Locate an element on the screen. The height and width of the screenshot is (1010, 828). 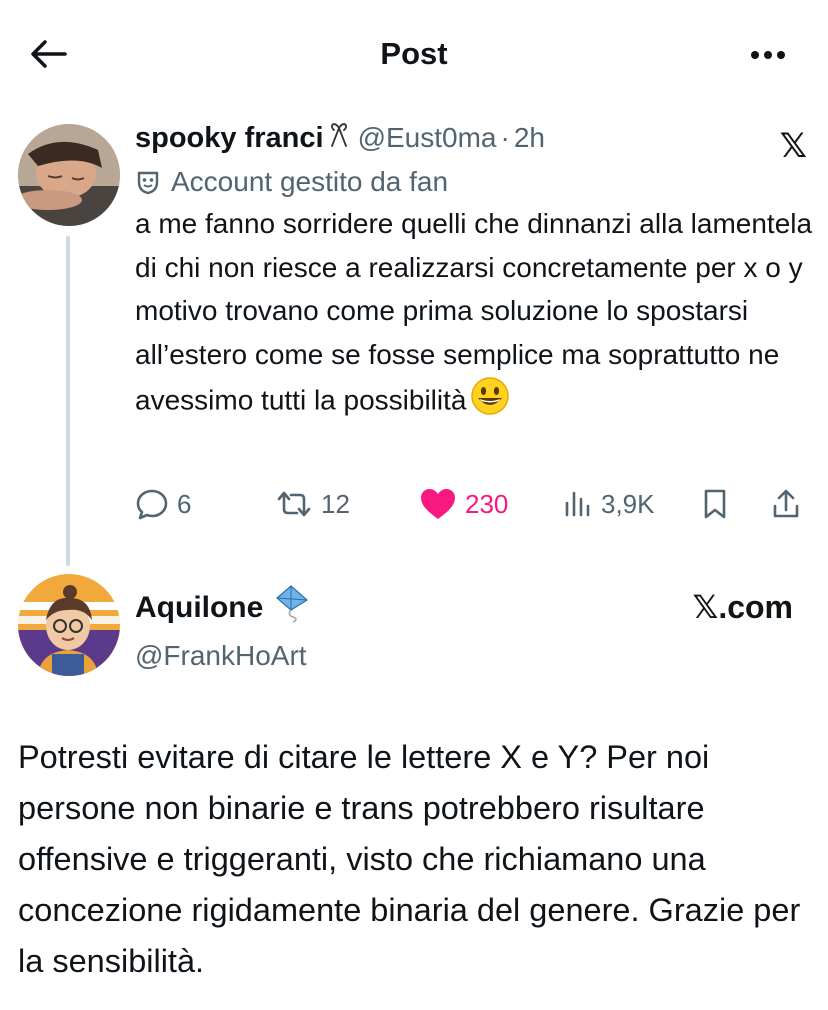
post-timestamp: 2h is located at coordinates (529, 138).